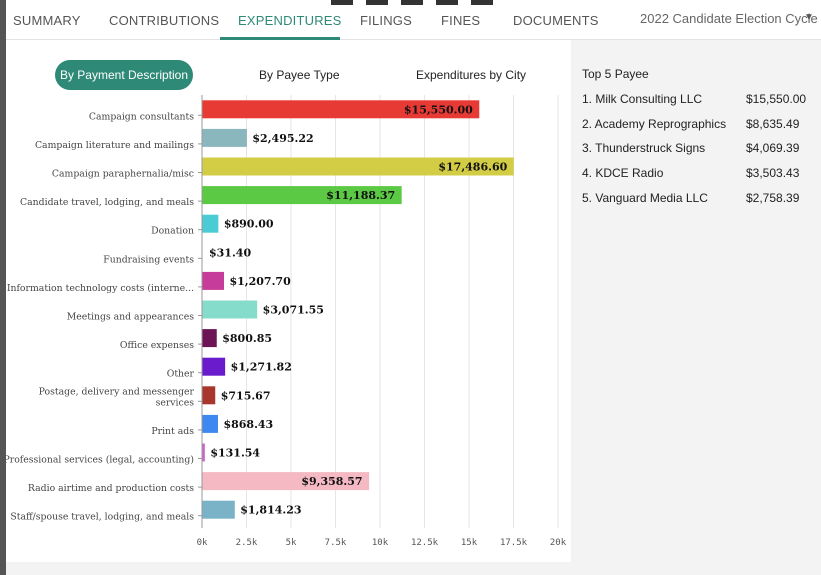 This screenshot has width=821, height=575. What do you see at coordinates (471, 75) in the screenshot?
I see `subtab-expenditures-by-city: Expenditures by City` at bounding box center [471, 75].